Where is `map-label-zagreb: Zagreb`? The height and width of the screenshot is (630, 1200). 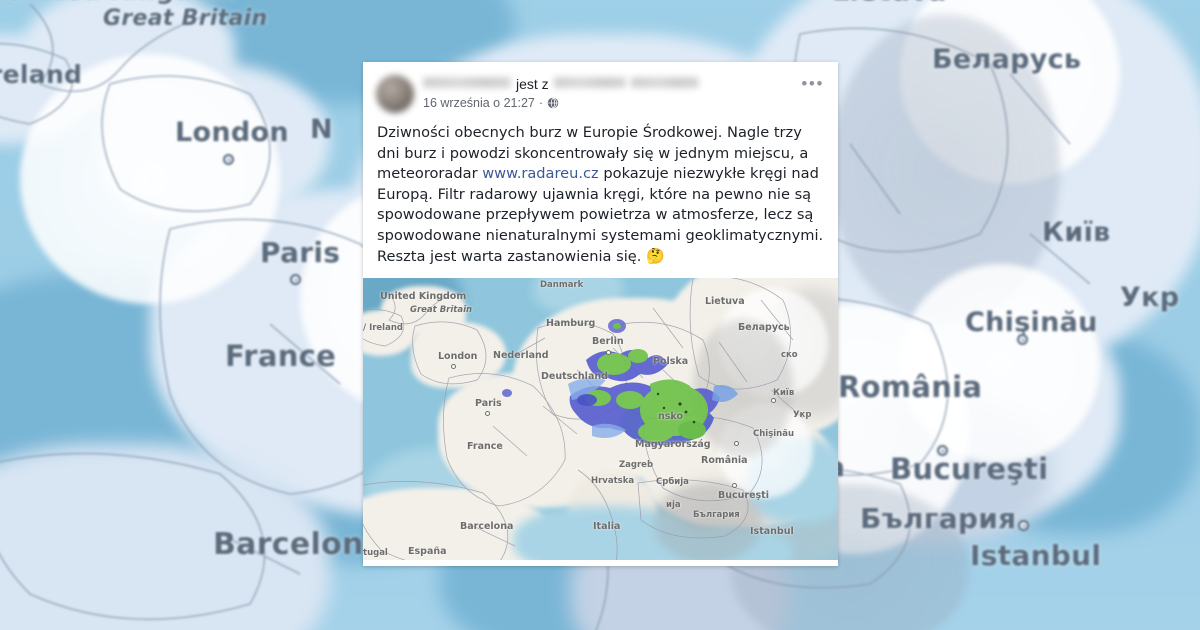 map-label-zagreb: Zagreb is located at coordinates (636, 464).